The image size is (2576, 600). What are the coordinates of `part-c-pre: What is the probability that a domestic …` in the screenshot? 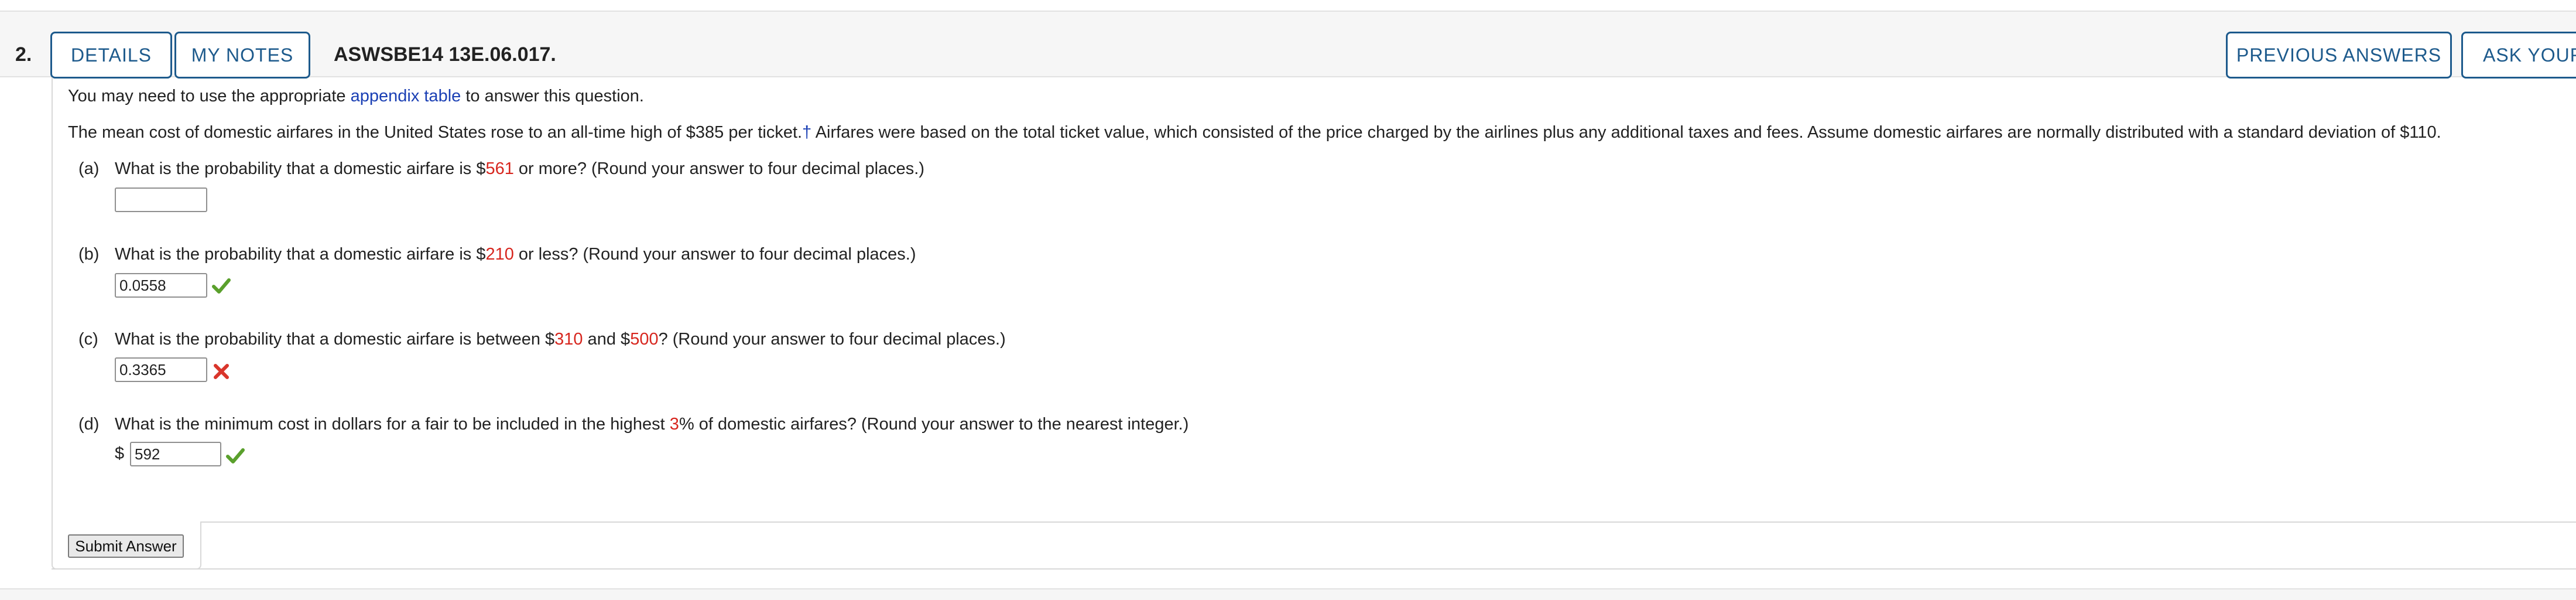 It's located at (335, 340).